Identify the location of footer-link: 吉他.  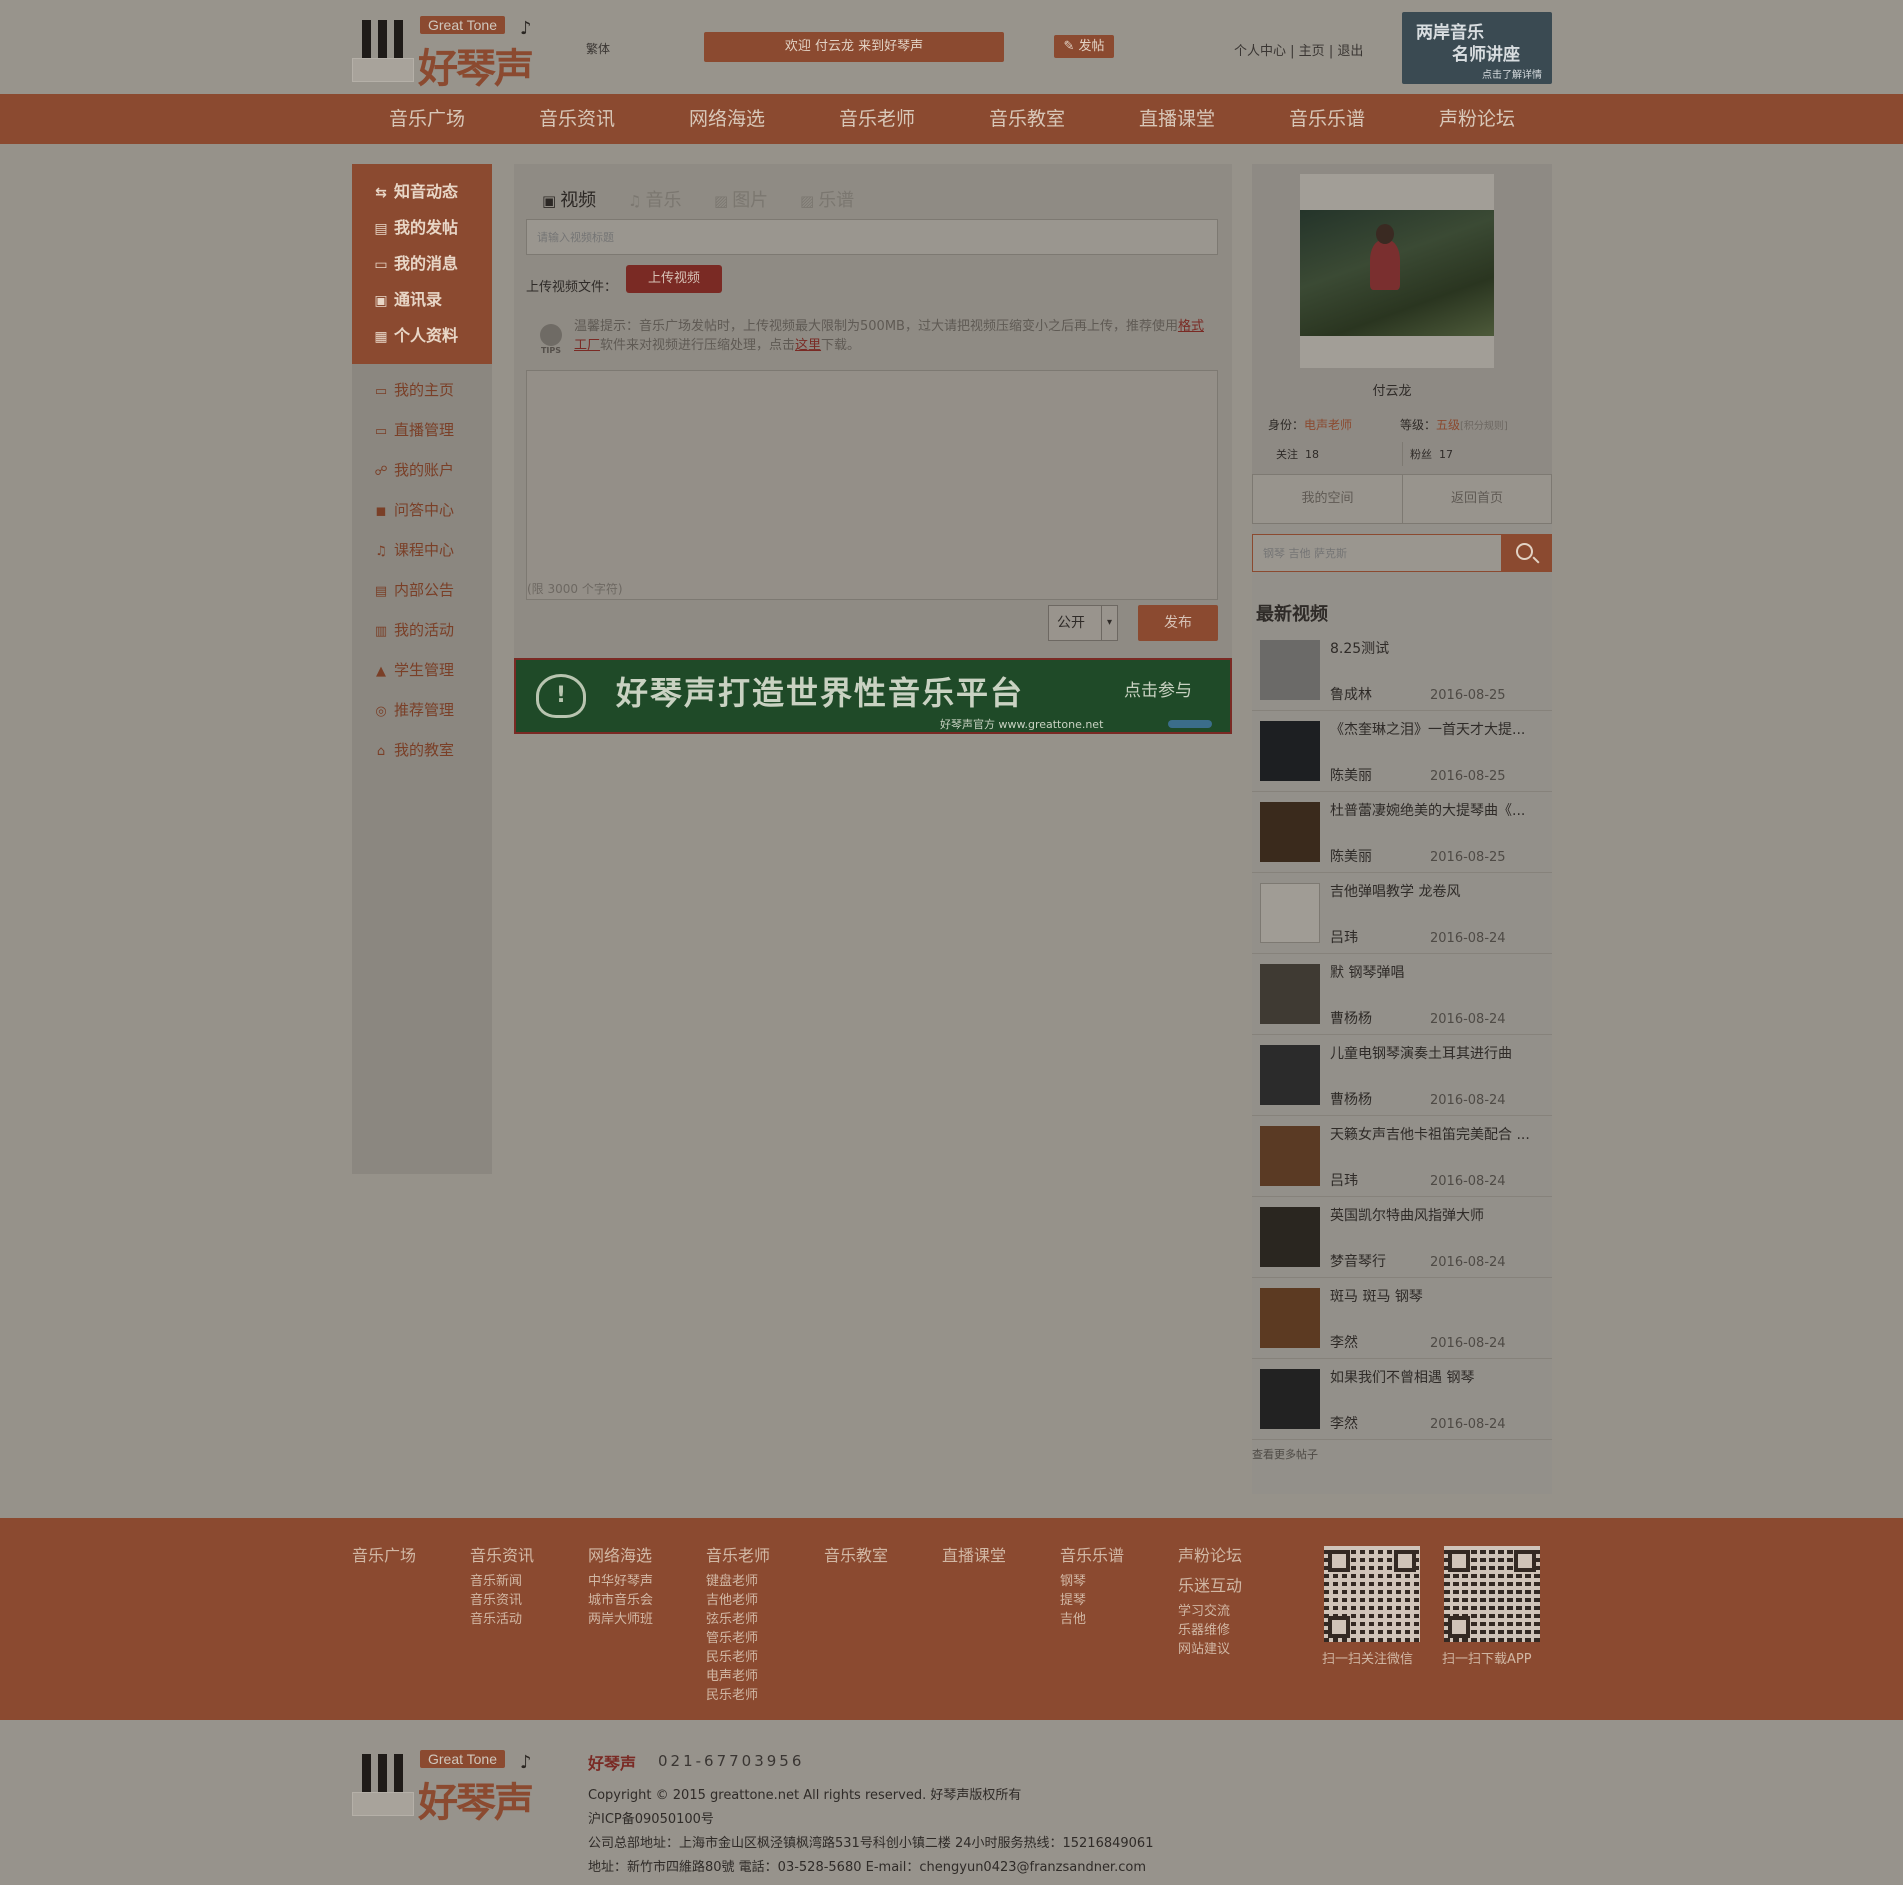
(1073, 1617).